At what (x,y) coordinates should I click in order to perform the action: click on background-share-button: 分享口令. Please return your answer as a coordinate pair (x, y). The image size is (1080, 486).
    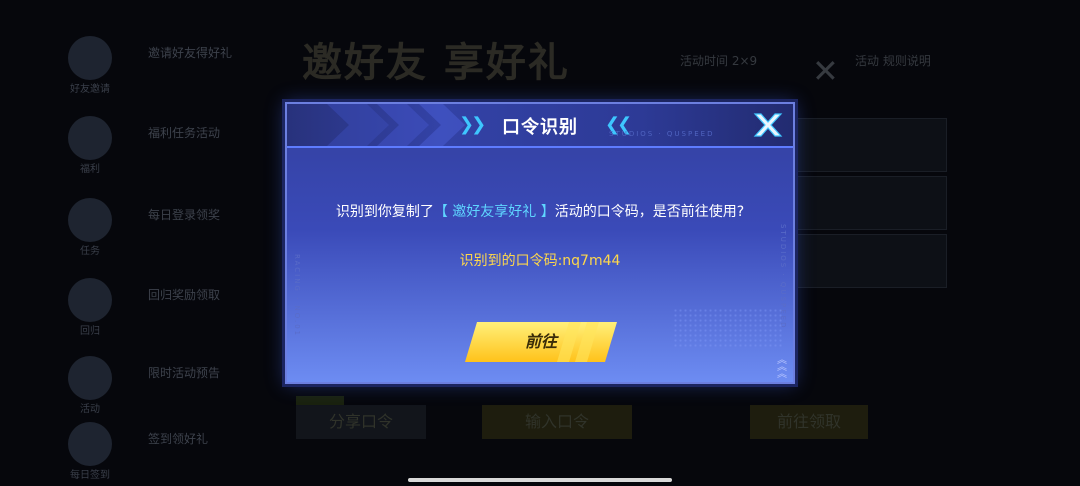
    Looking at the image, I should click on (361, 422).